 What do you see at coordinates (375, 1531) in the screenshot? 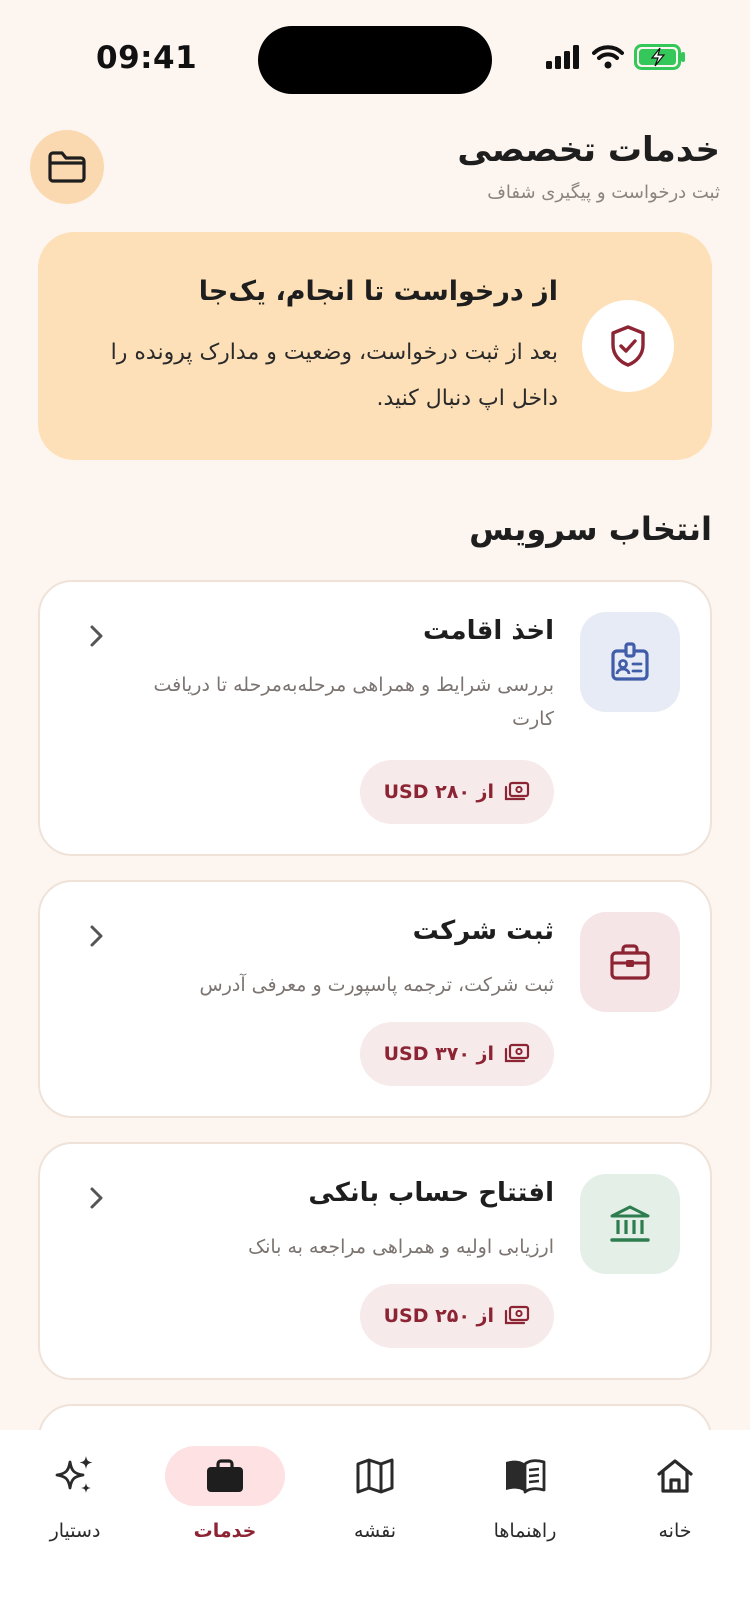
I see `nav-label: نقشه` at bounding box center [375, 1531].